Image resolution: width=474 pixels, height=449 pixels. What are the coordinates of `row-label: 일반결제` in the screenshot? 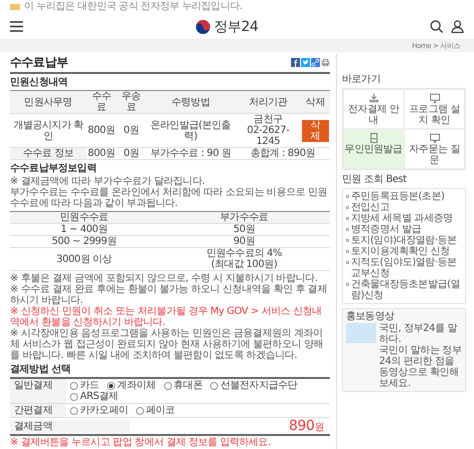 It's located at (38, 391).